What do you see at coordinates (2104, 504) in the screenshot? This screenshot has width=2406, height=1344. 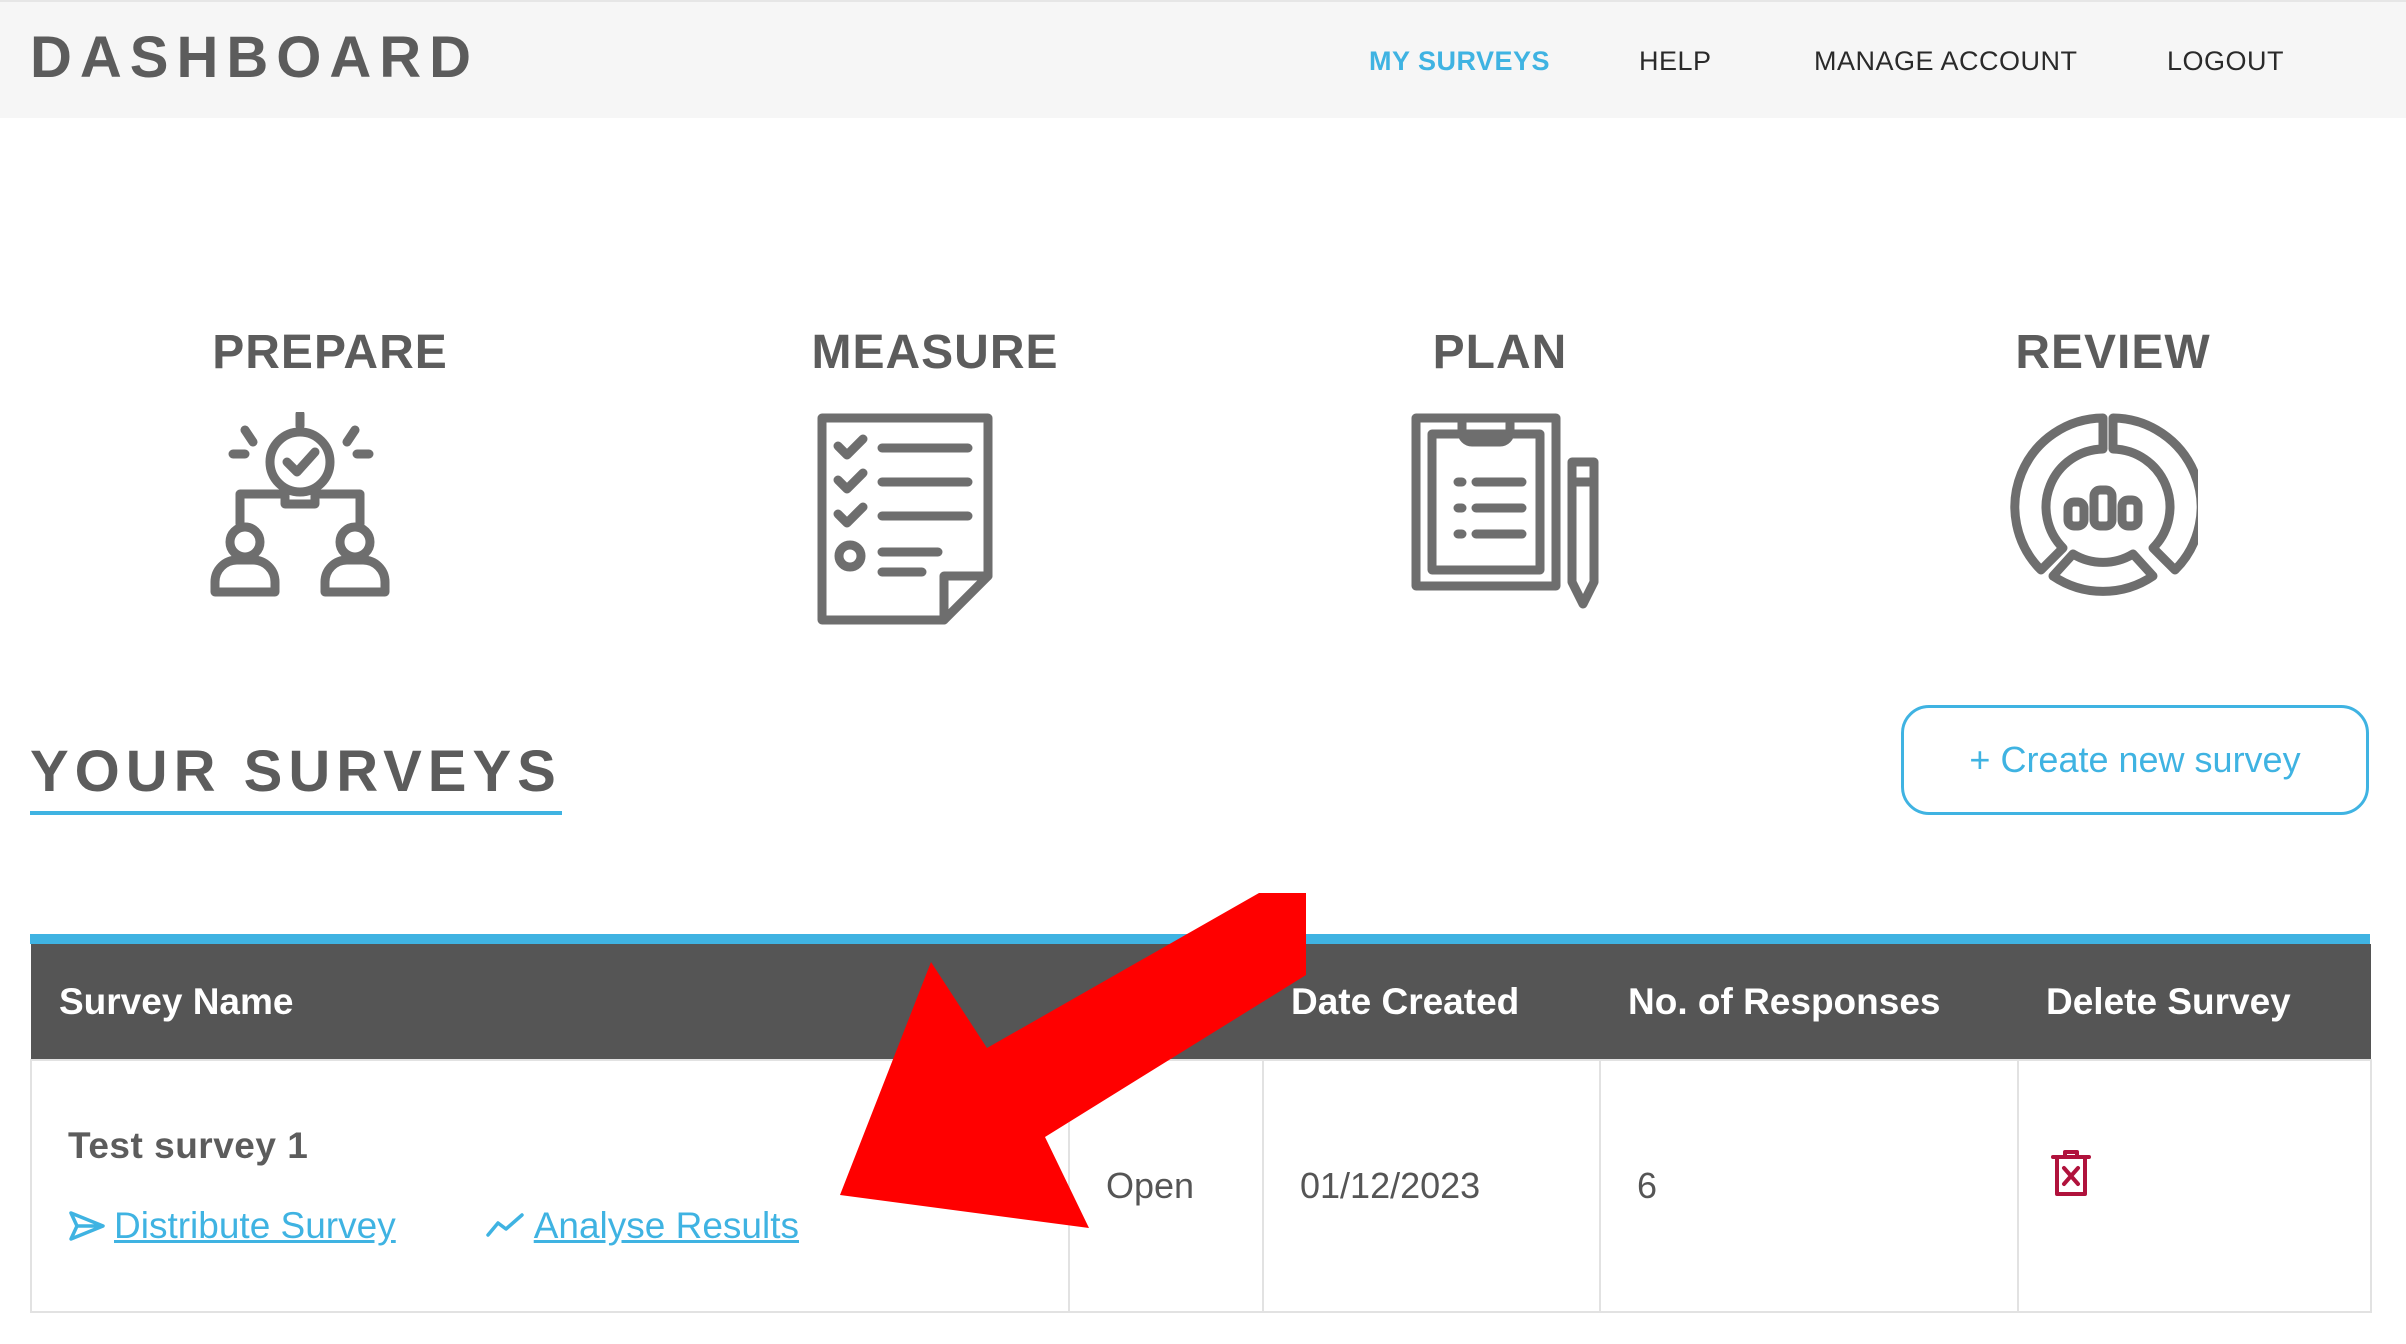 I see `analytics-donut-icon` at bounding box center [2104, 504].